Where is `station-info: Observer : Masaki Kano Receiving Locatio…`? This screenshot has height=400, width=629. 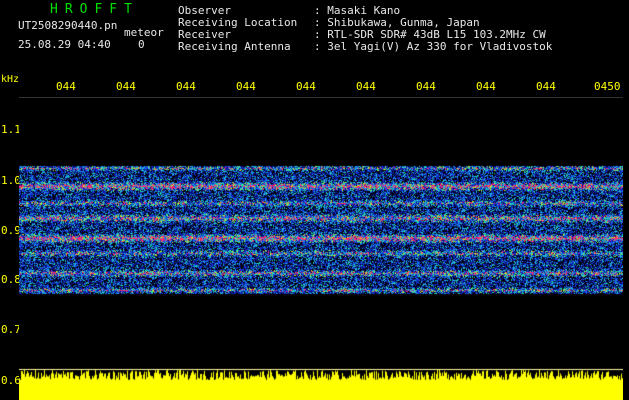
station-info: Observer : Masaki Kano Receiving Locatio… is located at coordinates (365, 29).